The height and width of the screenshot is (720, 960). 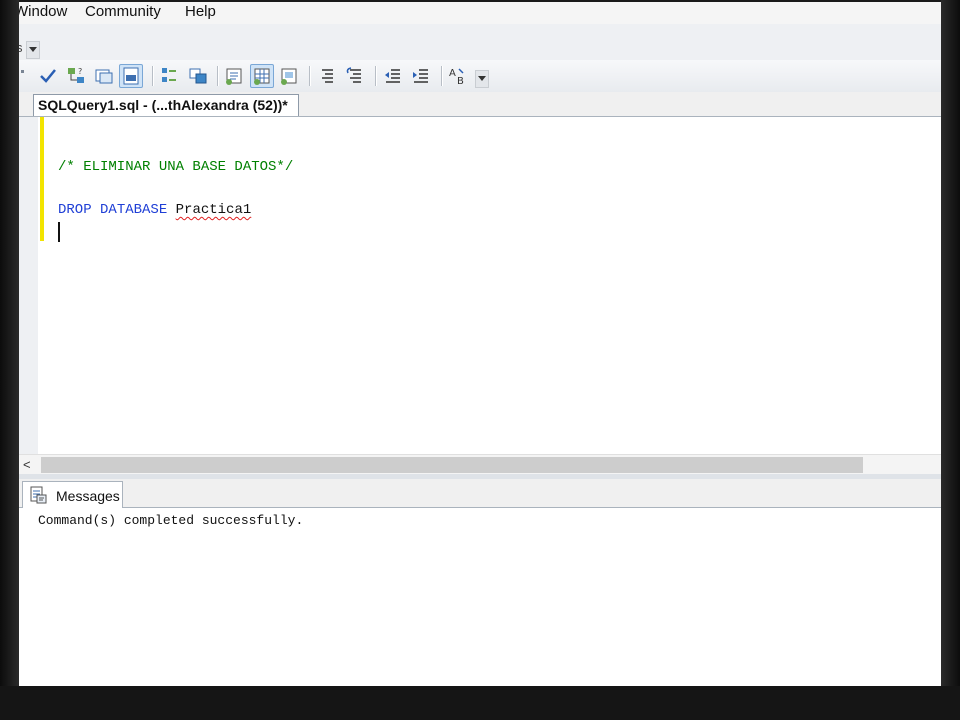 I want to click on results-to-file-icon, so click(x=289, y=76).